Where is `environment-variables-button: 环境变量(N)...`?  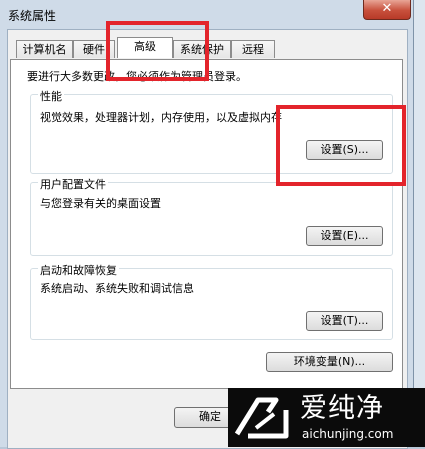
environment-variables-button: 环境变量(N)... is located at coordinates (329, 362).